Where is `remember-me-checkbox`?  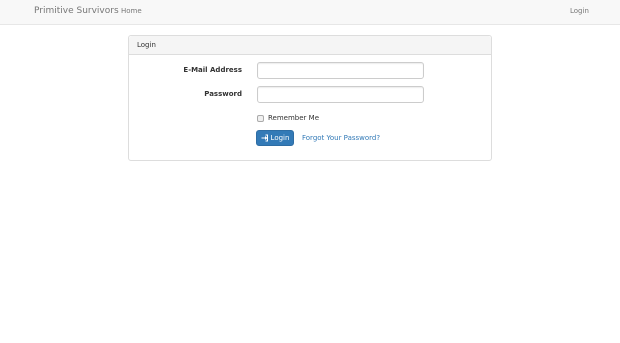 remember-me-checkbox is located at coordinates (260, 118).